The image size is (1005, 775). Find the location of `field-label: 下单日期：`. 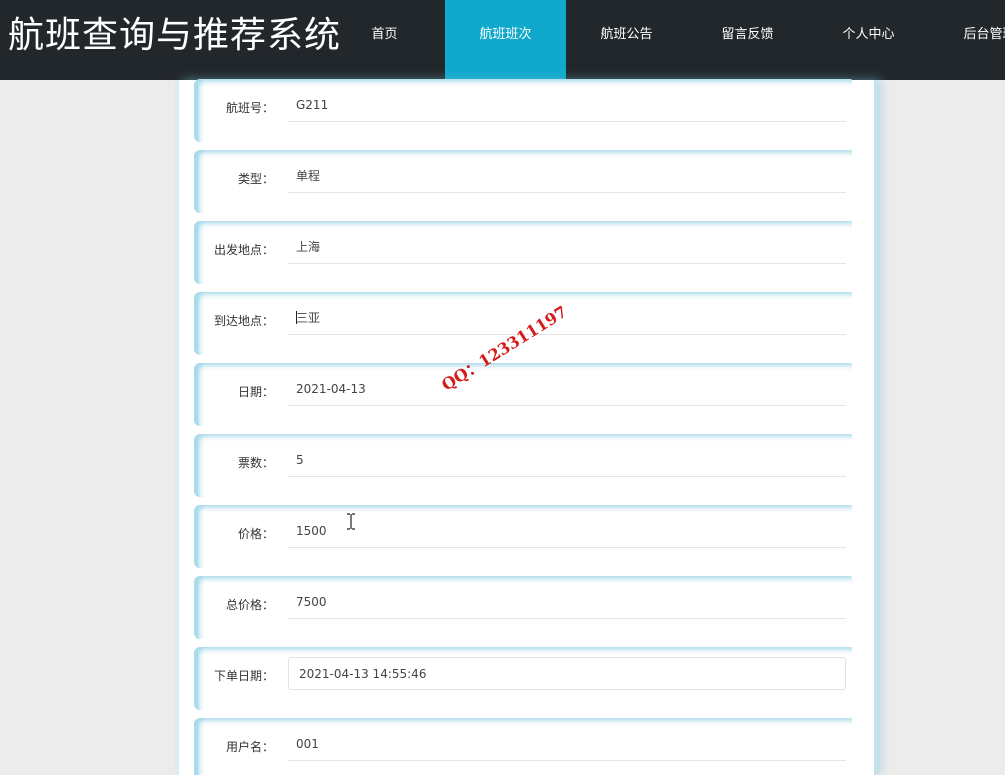

field-label: 下单日期： is located at coordinates (243, 676).